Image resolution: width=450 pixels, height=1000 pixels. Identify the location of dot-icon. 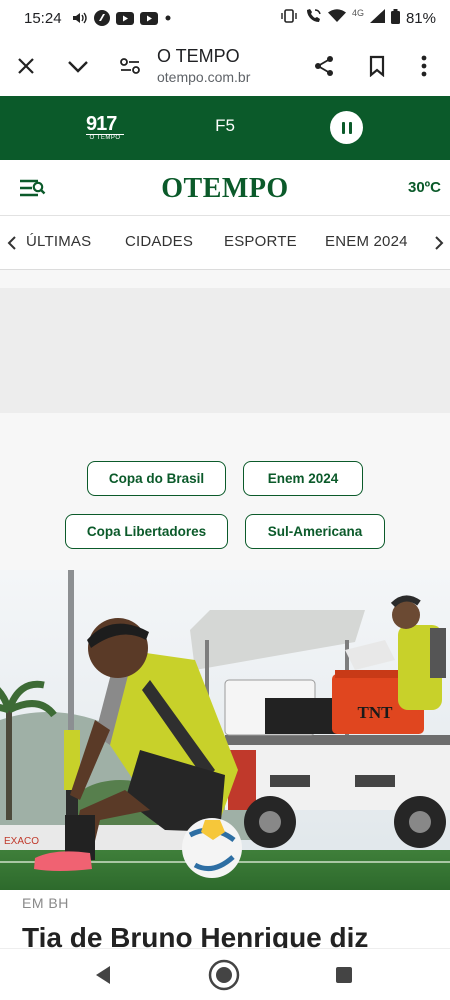
(168, 18).